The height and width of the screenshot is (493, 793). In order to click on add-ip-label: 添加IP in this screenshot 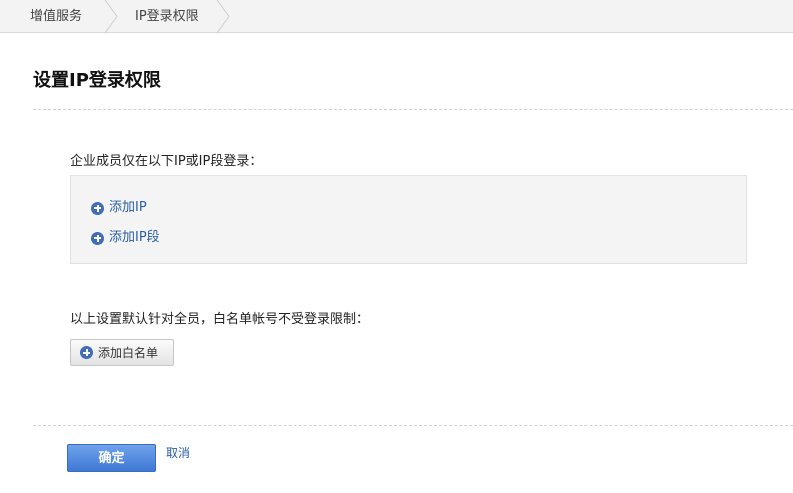, I will do `click(128, 207)`.